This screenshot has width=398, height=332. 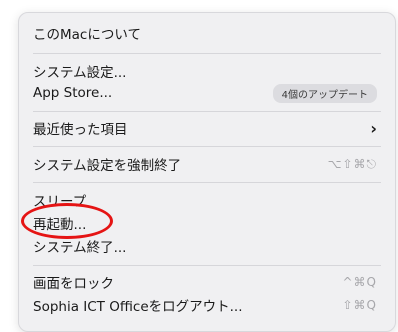 What do you see at coordinates (324, 93) in the screenshot?
I see `updates-badge: 4個のアップデート` at bounding box center [324, 93].